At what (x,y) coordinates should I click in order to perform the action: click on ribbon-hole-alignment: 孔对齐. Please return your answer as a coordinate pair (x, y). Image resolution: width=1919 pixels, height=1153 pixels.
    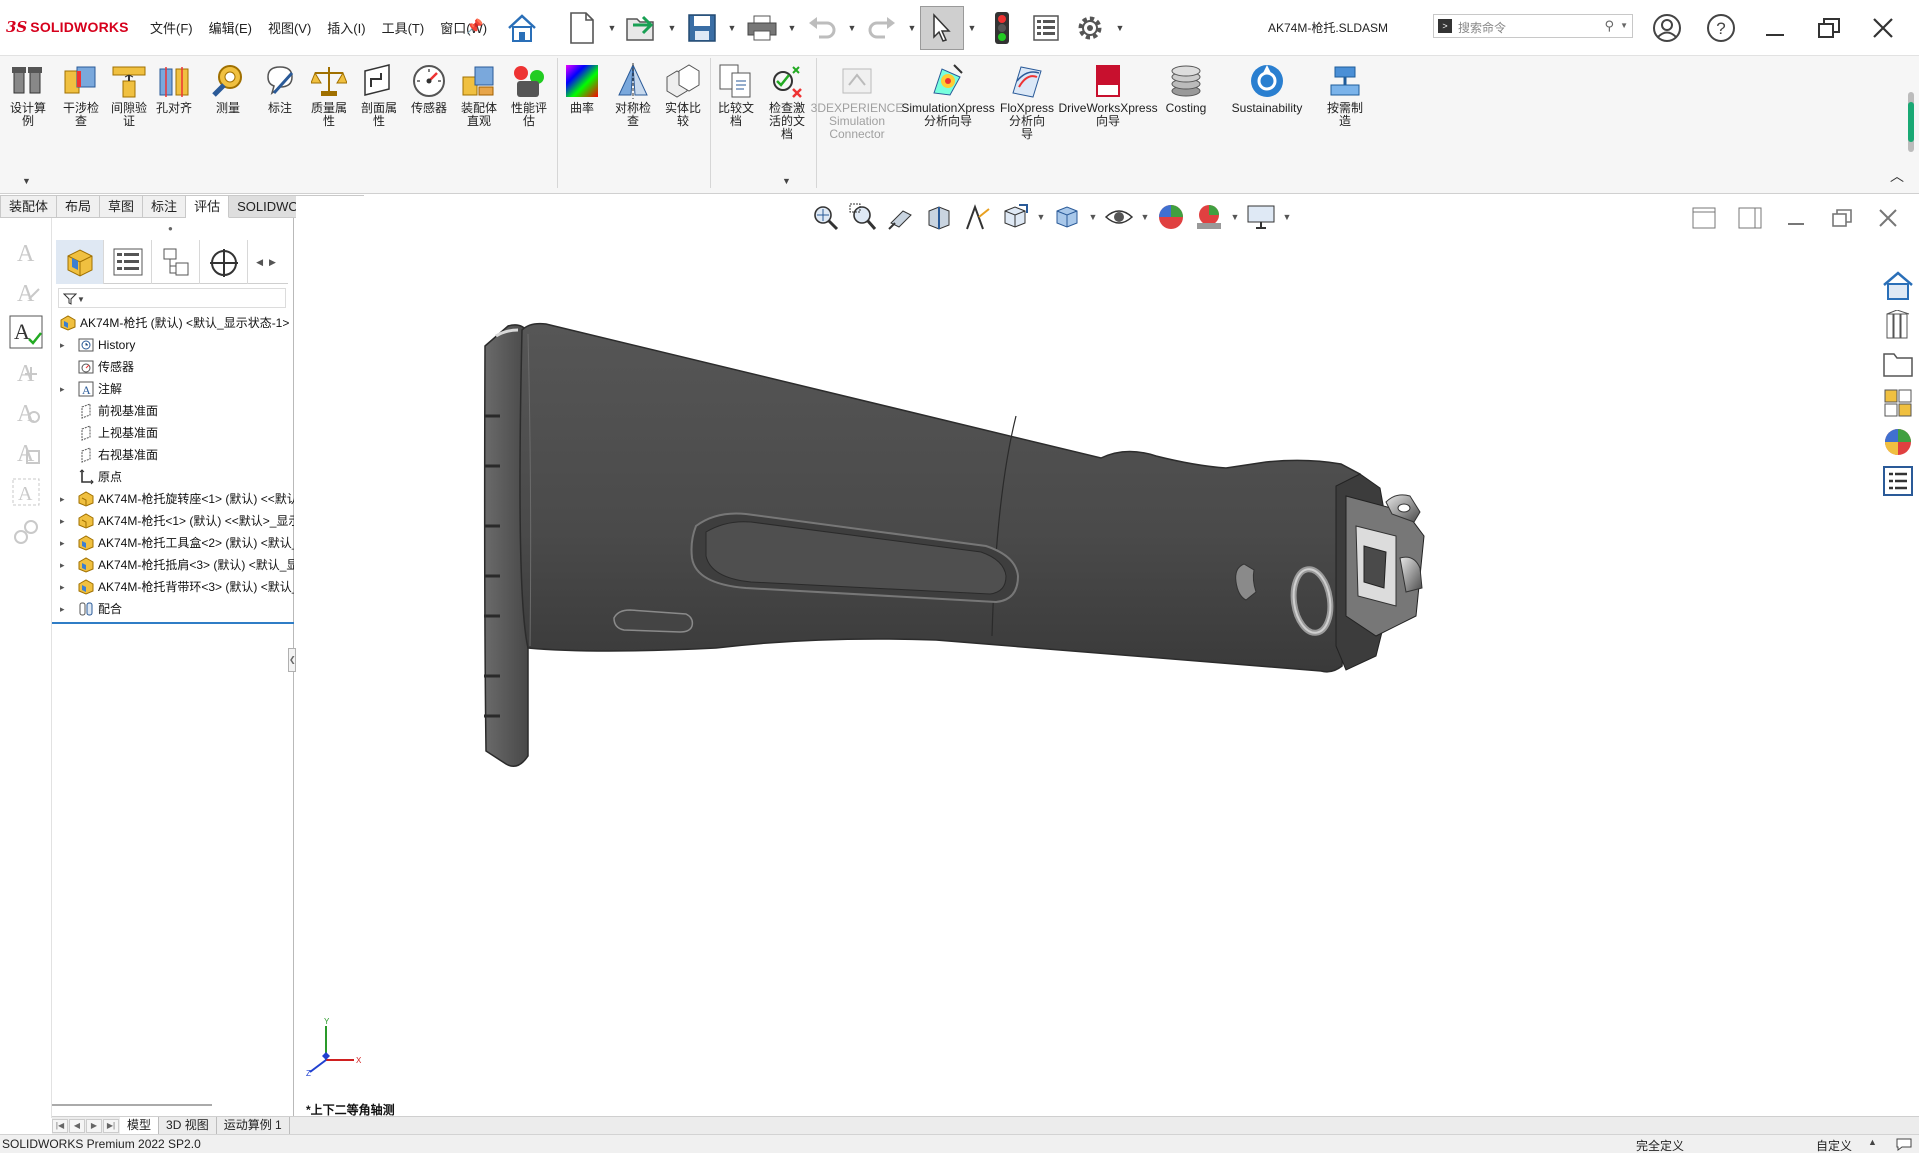
    Looking at the image, I should click on (174, 88).